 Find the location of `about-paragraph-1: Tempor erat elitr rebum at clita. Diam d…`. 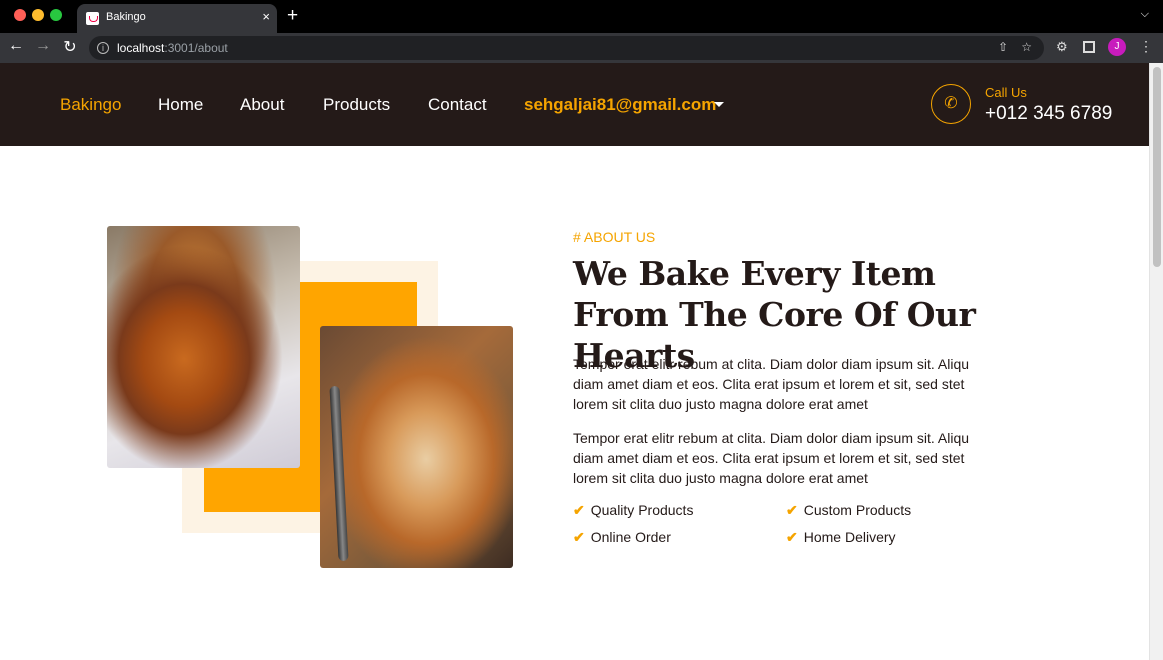

about-paragraph-1: Tempor erat elitr rebum at clita. Diam d… is located at coordinates (771, 384).